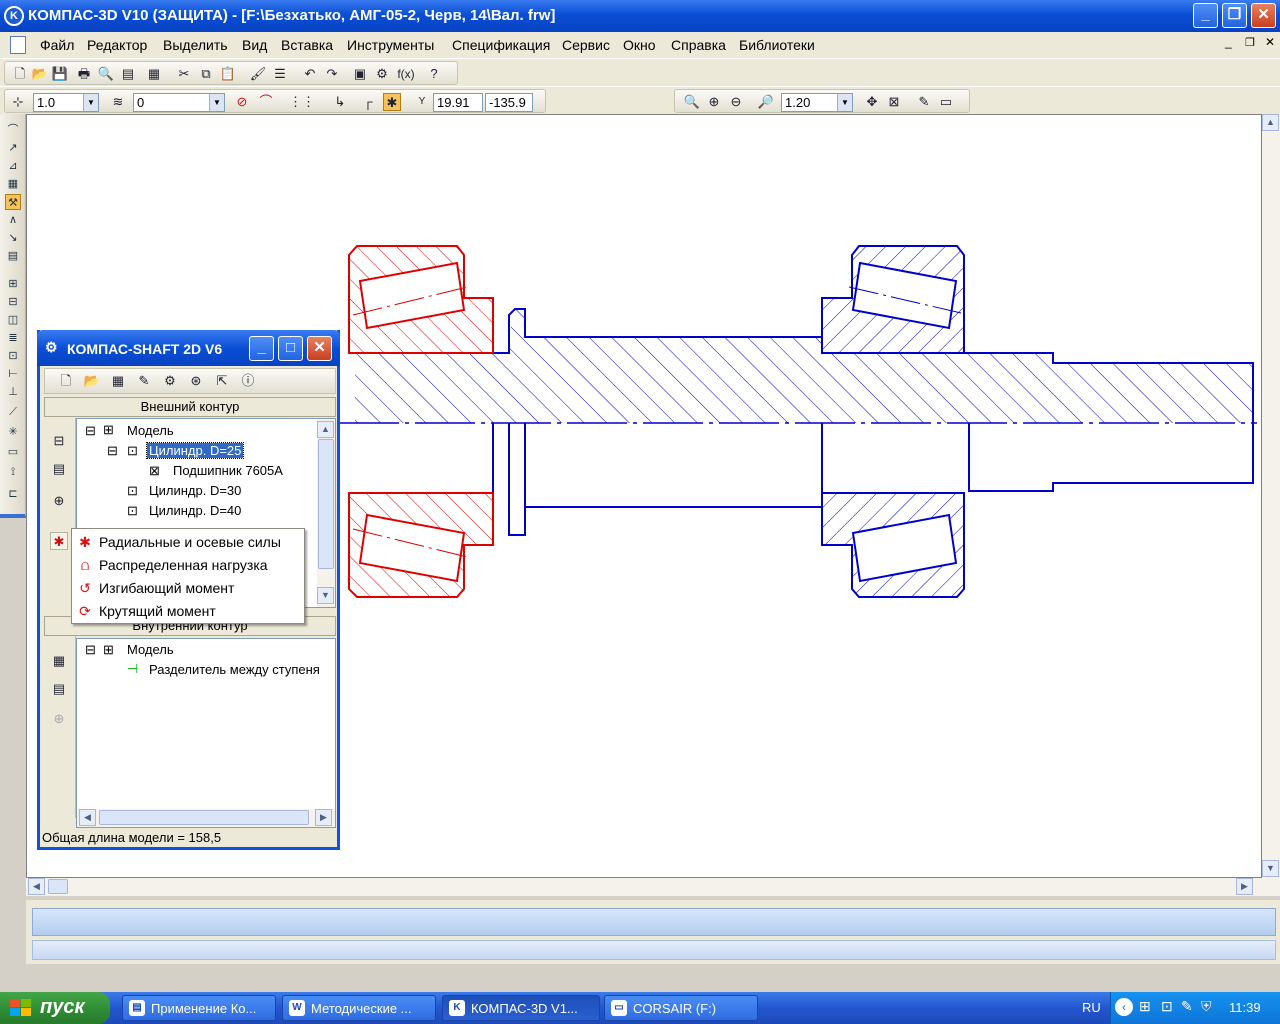 The image size is (1280, 1024). What do you see at coordinates (13, 338) in the screenshot?
I see `shaft-icon-4: ≣` at bounding box center [13, 338].